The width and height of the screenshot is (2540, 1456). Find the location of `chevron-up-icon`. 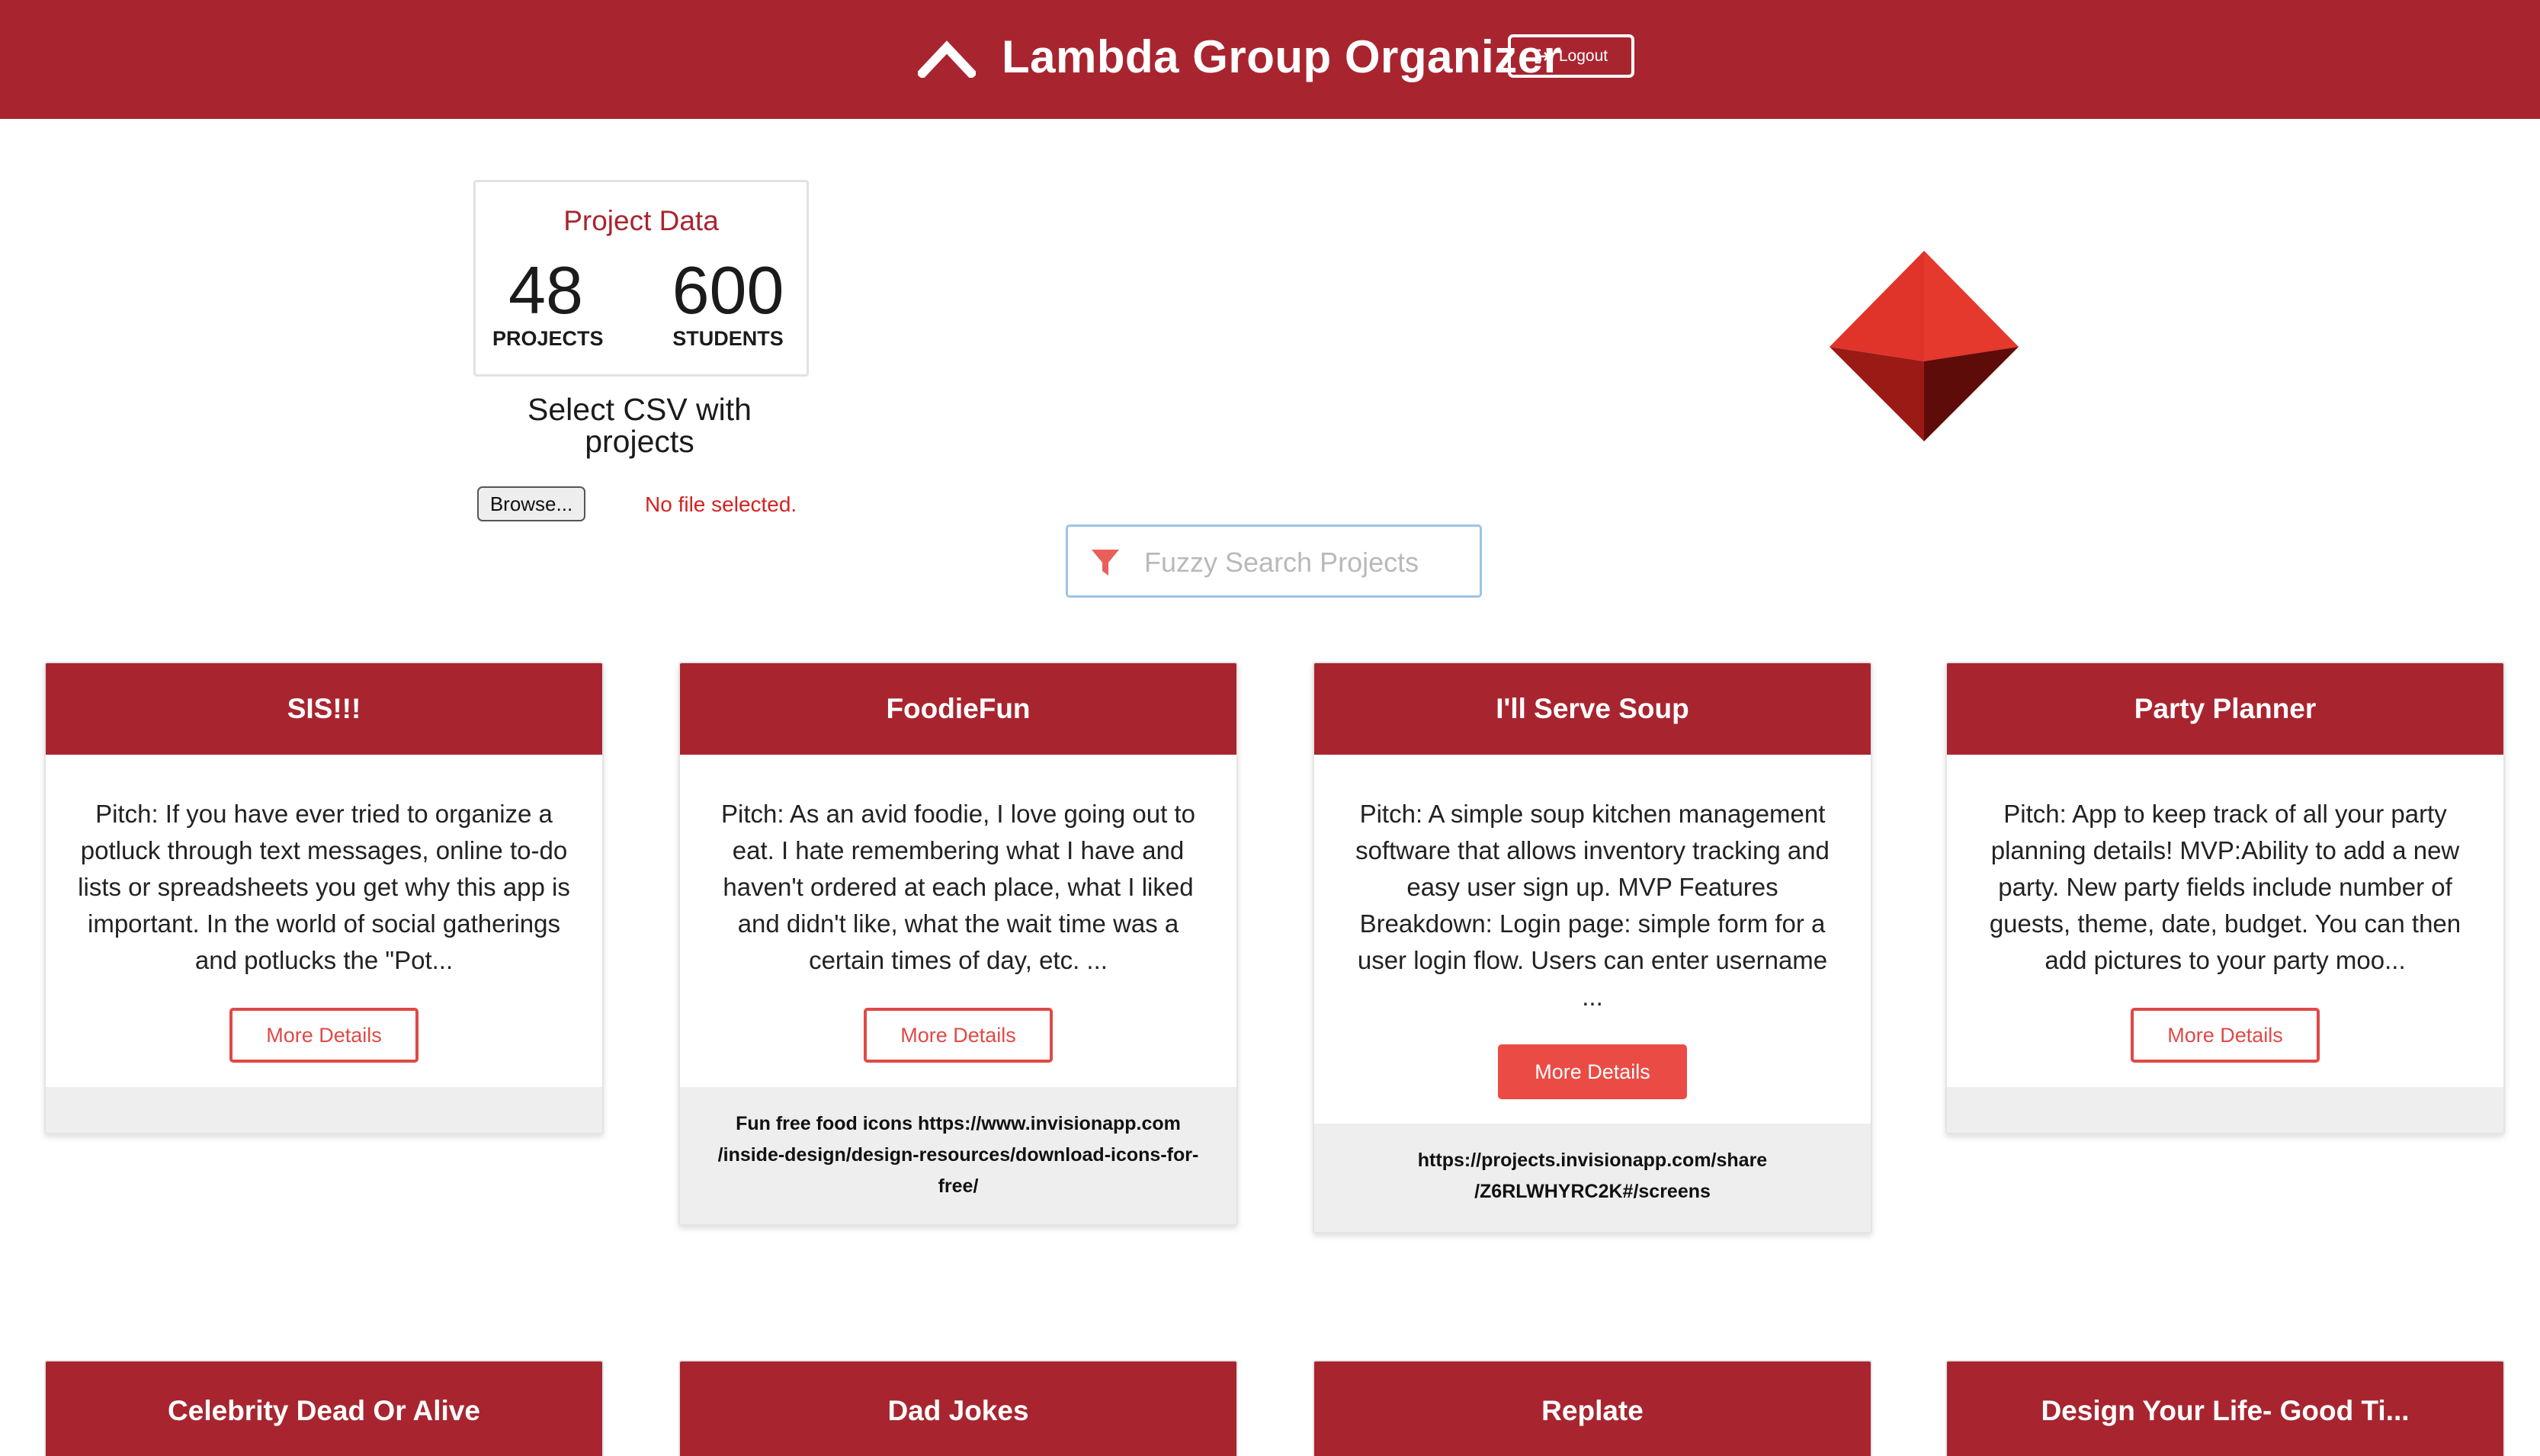

chevron-up-icon is located at coordinates (947, 59).